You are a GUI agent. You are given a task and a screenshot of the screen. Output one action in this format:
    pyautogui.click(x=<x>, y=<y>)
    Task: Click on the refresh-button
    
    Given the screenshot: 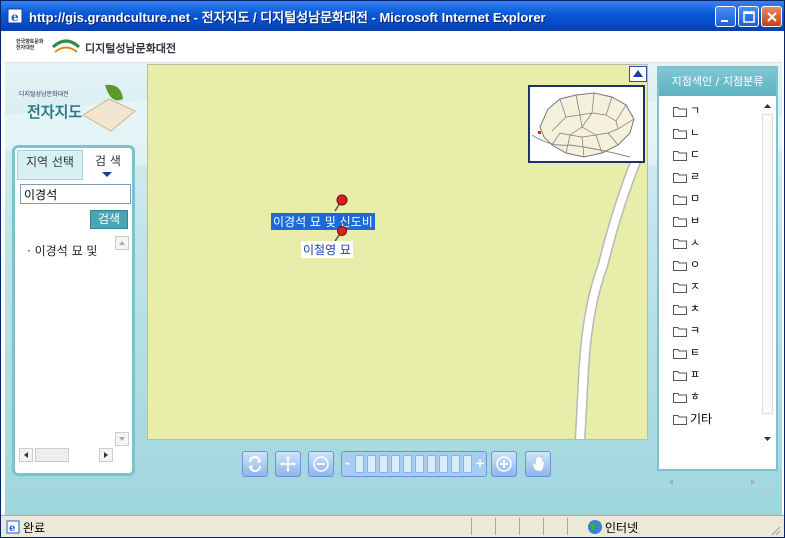 What is the action you would take?
    pyautogui.click(x=255, y=464)
    